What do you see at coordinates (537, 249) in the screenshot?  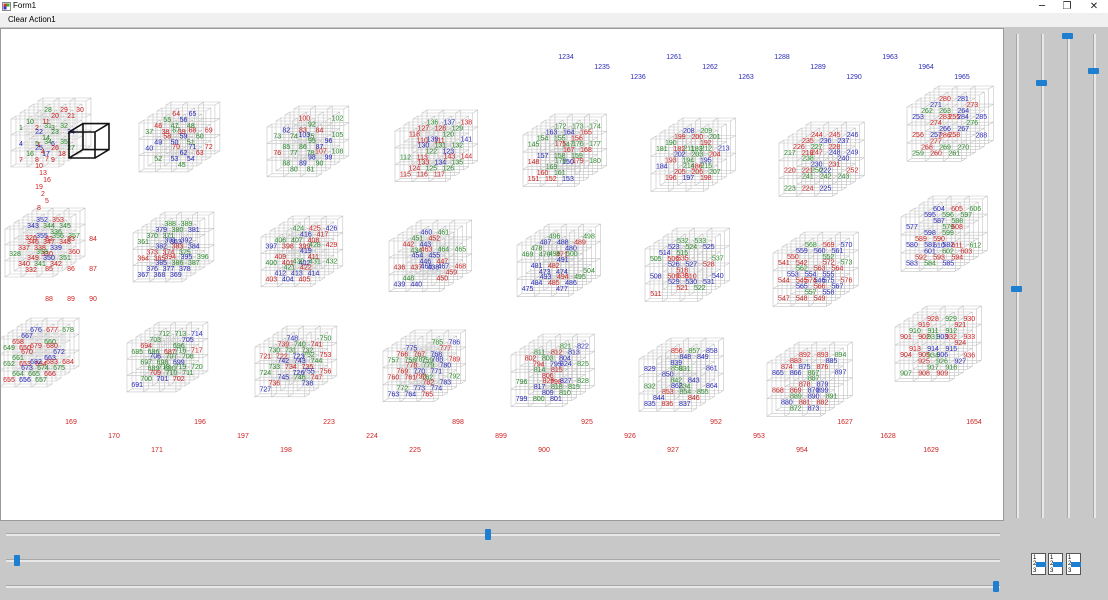 I see `cube-label: 478` at bounding box center [537, 249].